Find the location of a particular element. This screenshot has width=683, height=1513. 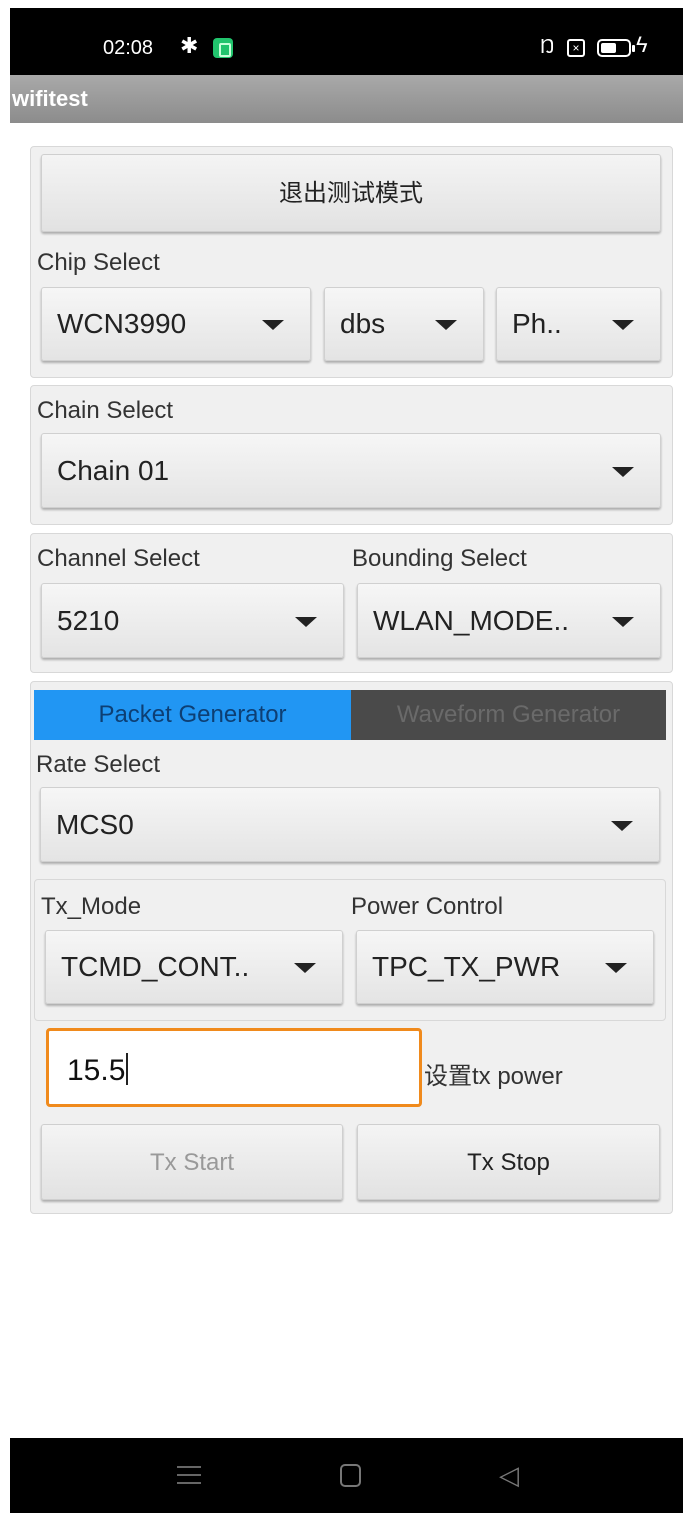

close-box-icon: × is located at coordinates (576, 48).